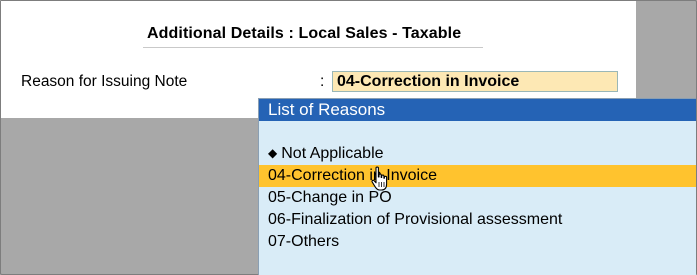  What do you see at coordinates (477, 198) in the screenshot?
I see `list-item-change-in-po: 05-Change in PO` at bounding box center [477, 198].